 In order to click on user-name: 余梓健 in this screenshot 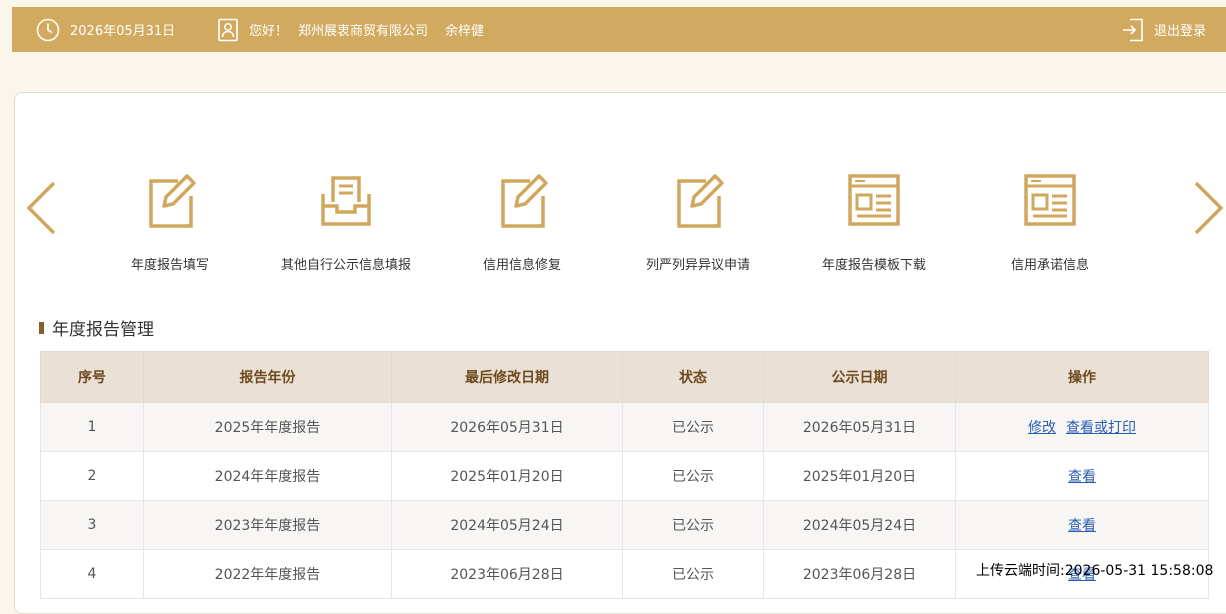, I will do `click(465, 31)`.